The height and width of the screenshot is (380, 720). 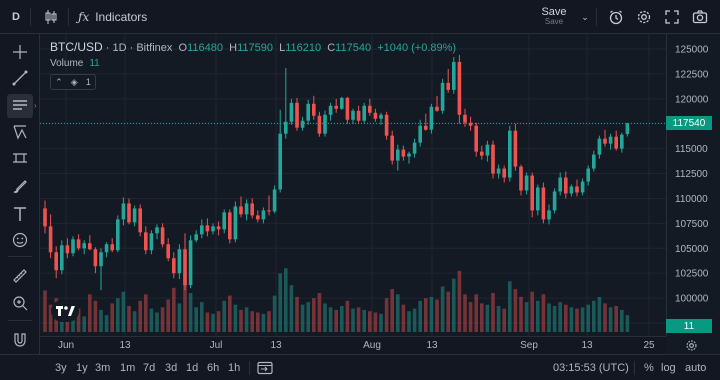 I want to click on price-tick-label: 107500, so click(x=692, y=224).